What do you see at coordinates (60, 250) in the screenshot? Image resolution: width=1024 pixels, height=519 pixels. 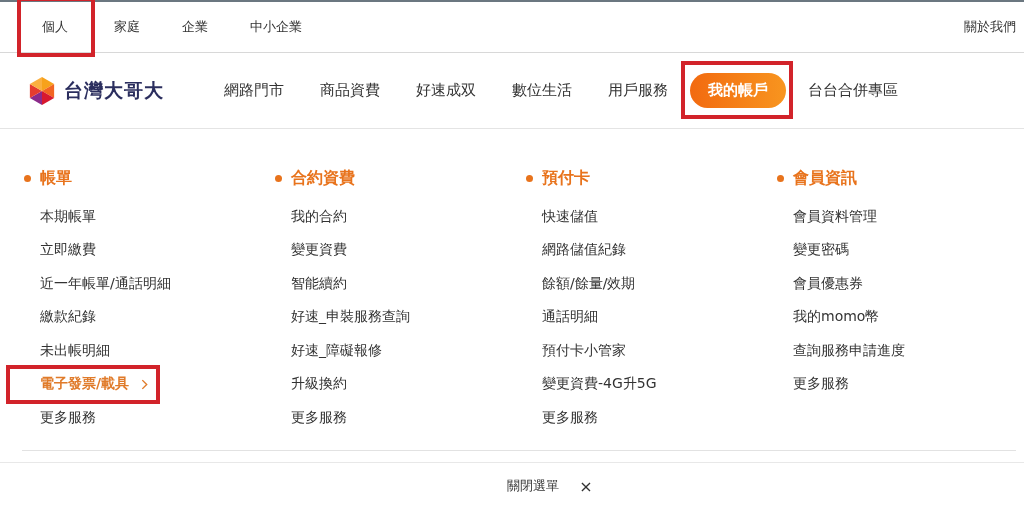 I see `menu-link: 立即繳費` at bounding box center [60, 250].